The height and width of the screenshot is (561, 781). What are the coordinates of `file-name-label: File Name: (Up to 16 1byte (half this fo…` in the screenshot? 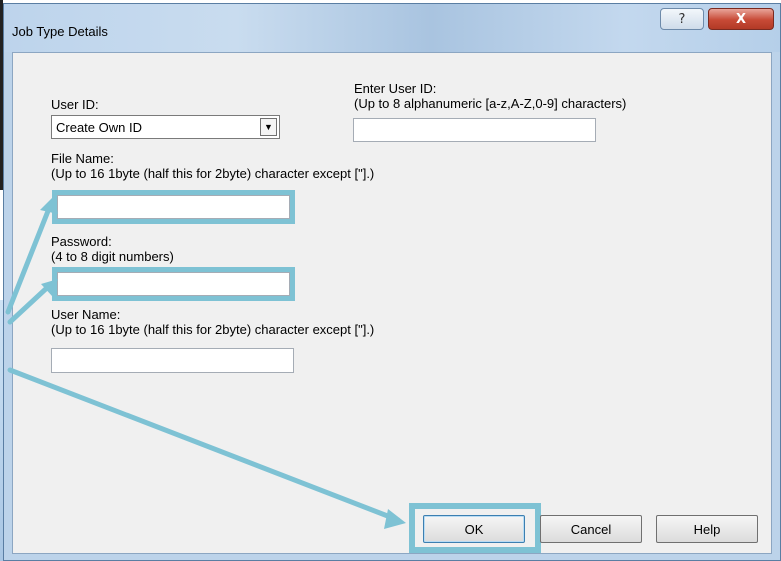 It's located at (213, 166).